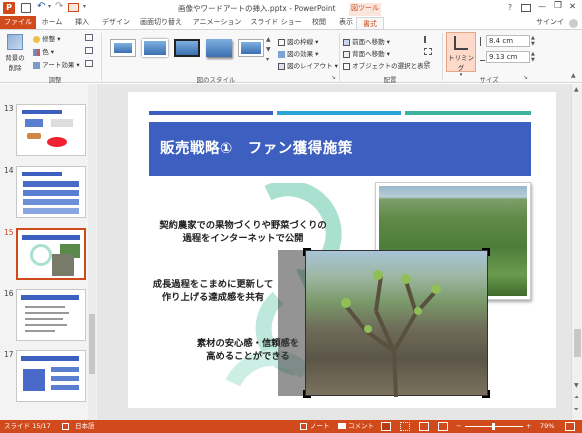 This screenshot has width=582, height=433. Describe the element at coordinates (443, 426) in the screenshot. I see `slideshow-icon` at that location.